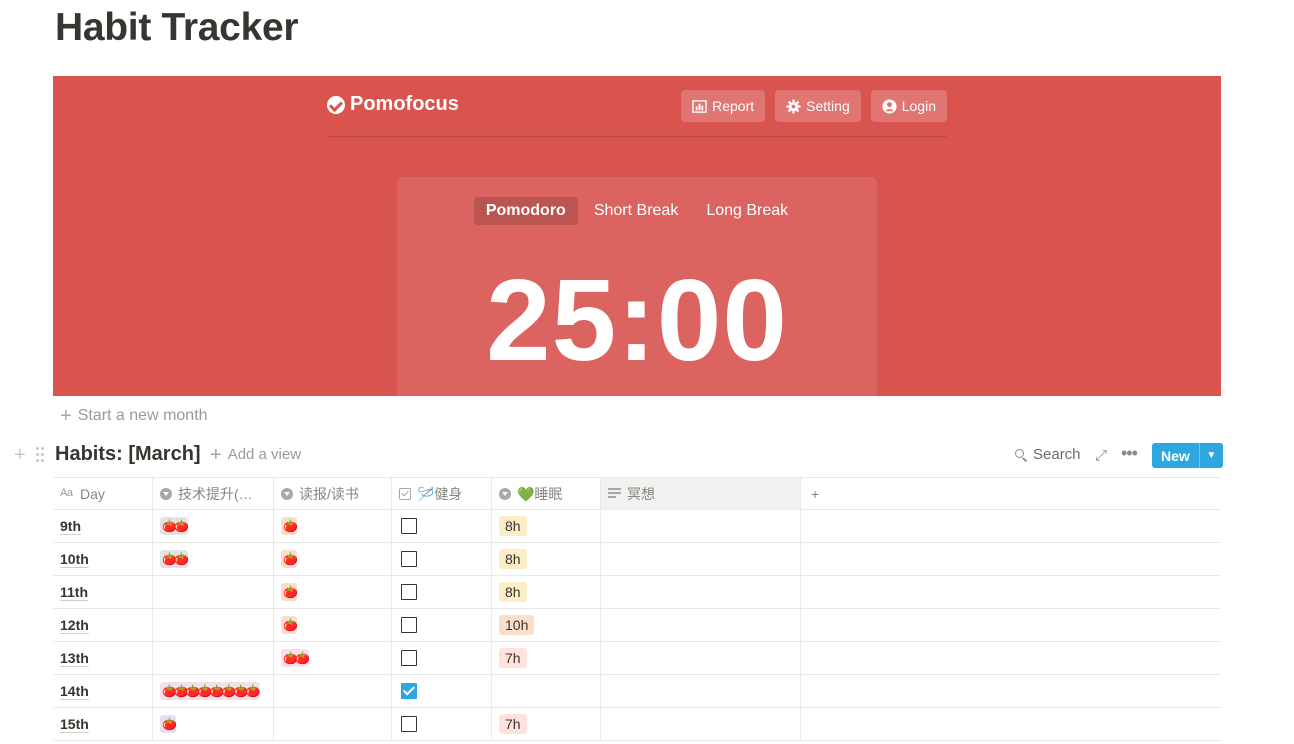 The height and width of the screenshot is (744, 1294). What do you see at coordinates (213, 724) in the screenshot?
I see `tech-cell: 🍅` at bounding box center [213, 724].